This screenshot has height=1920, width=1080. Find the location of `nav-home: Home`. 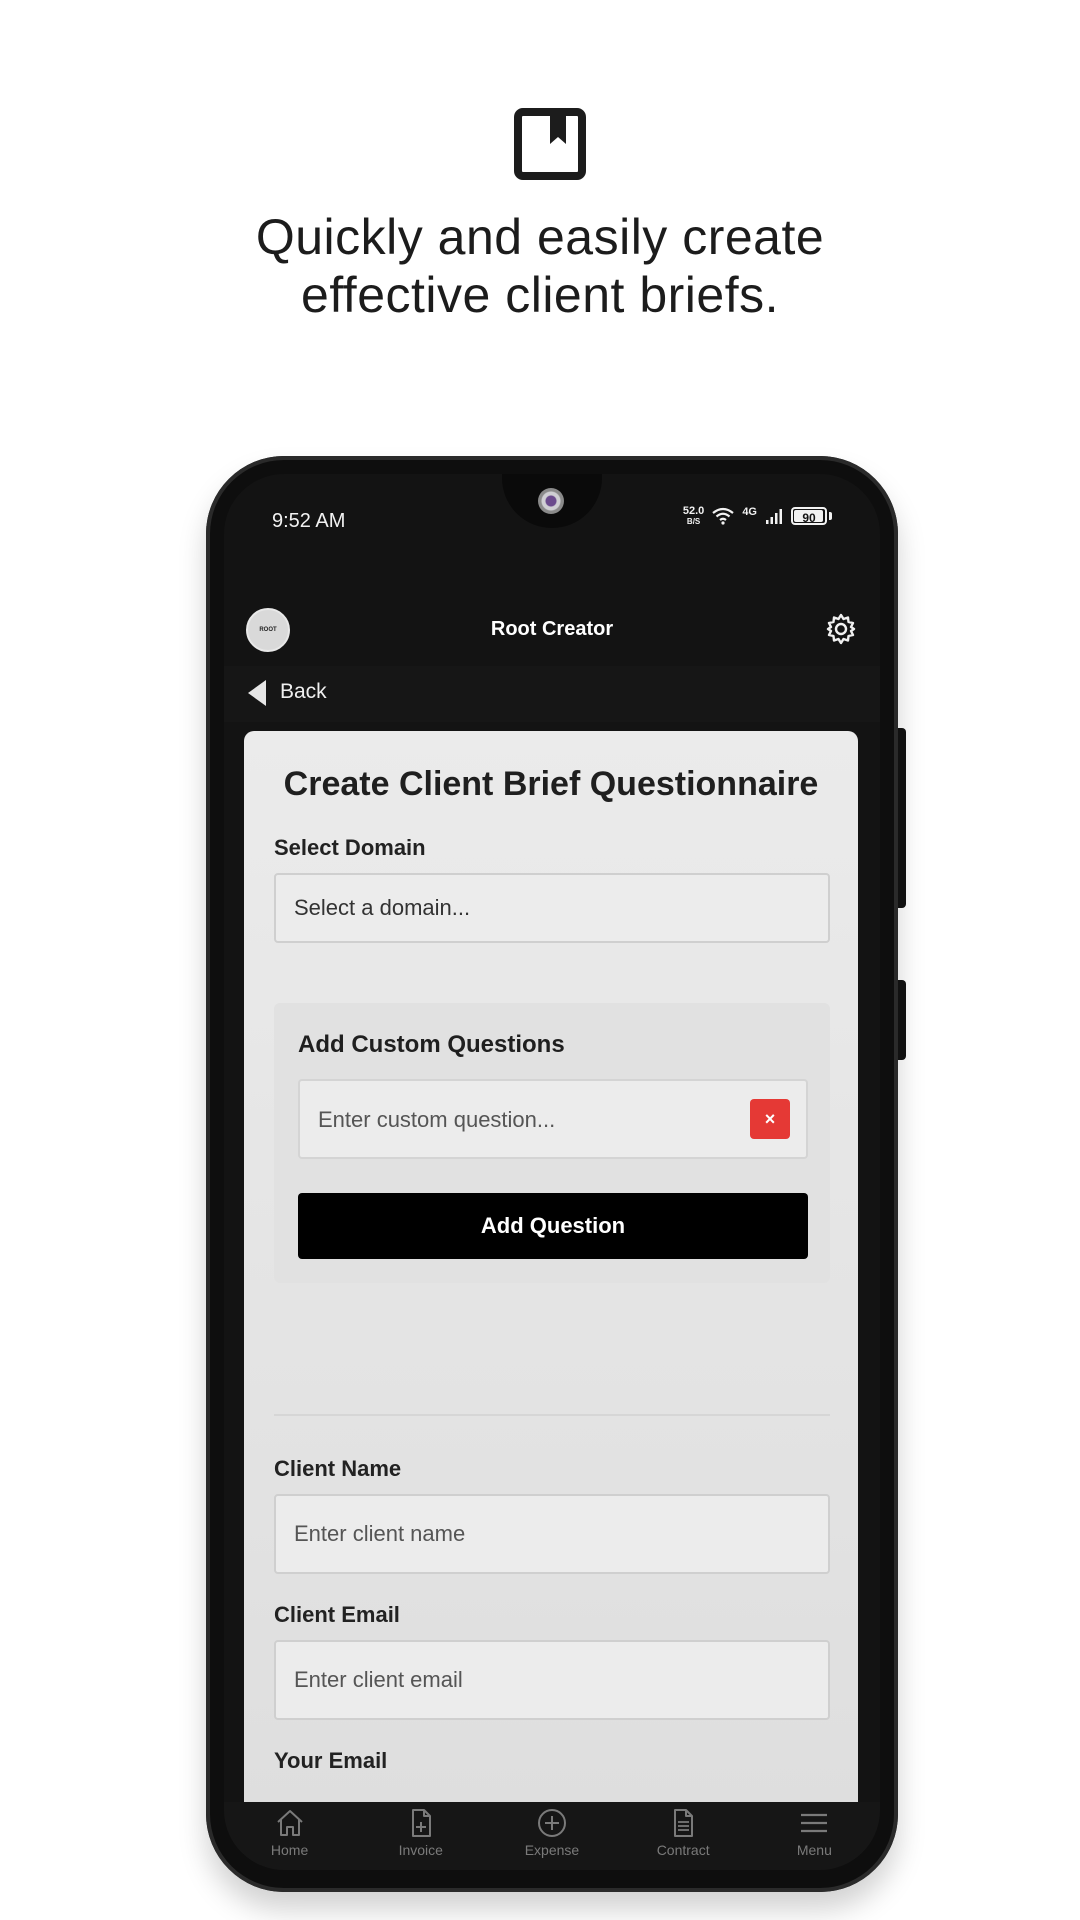

nav-home: Home is located at coordinates (290, 1832).